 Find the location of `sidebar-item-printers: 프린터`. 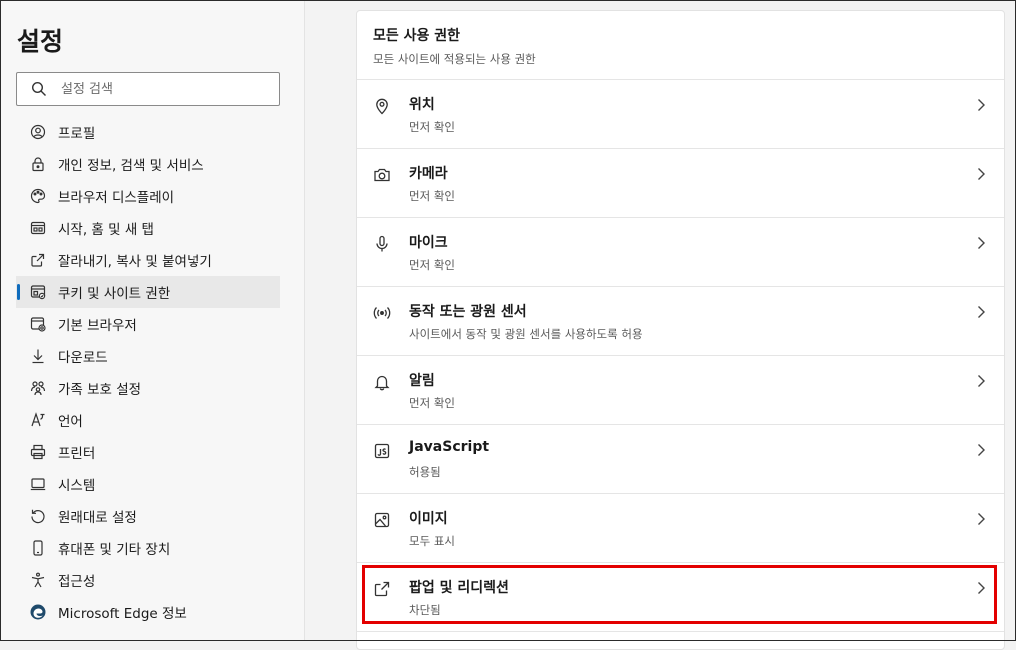

sidebar-item-printers: 프린터 is located at coordinates (148, 452).